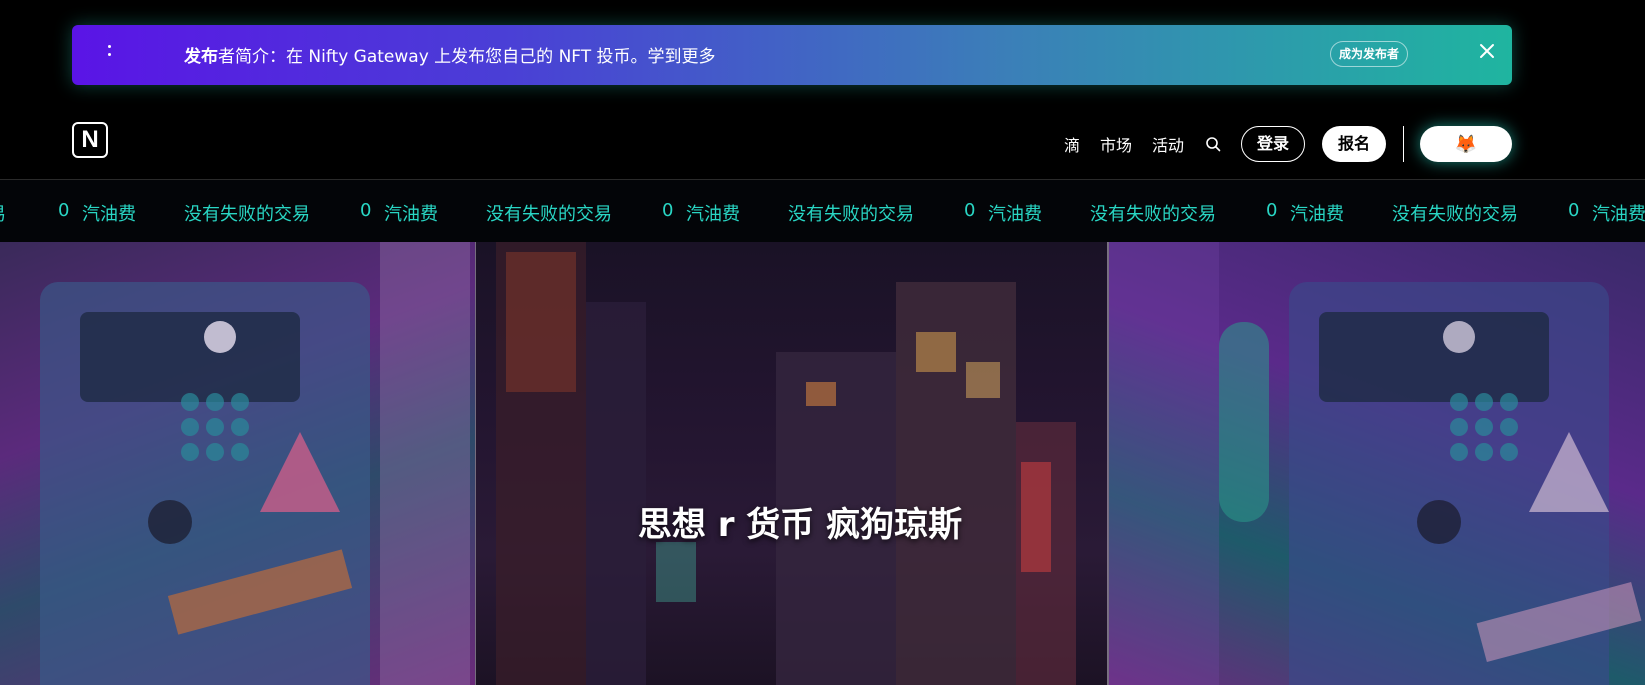 Image resolution: width=1645 pixels, height=685 pixels. Describe the element at coordinates (1213, 144) in the screenshot. I see `search-icon` at that location.